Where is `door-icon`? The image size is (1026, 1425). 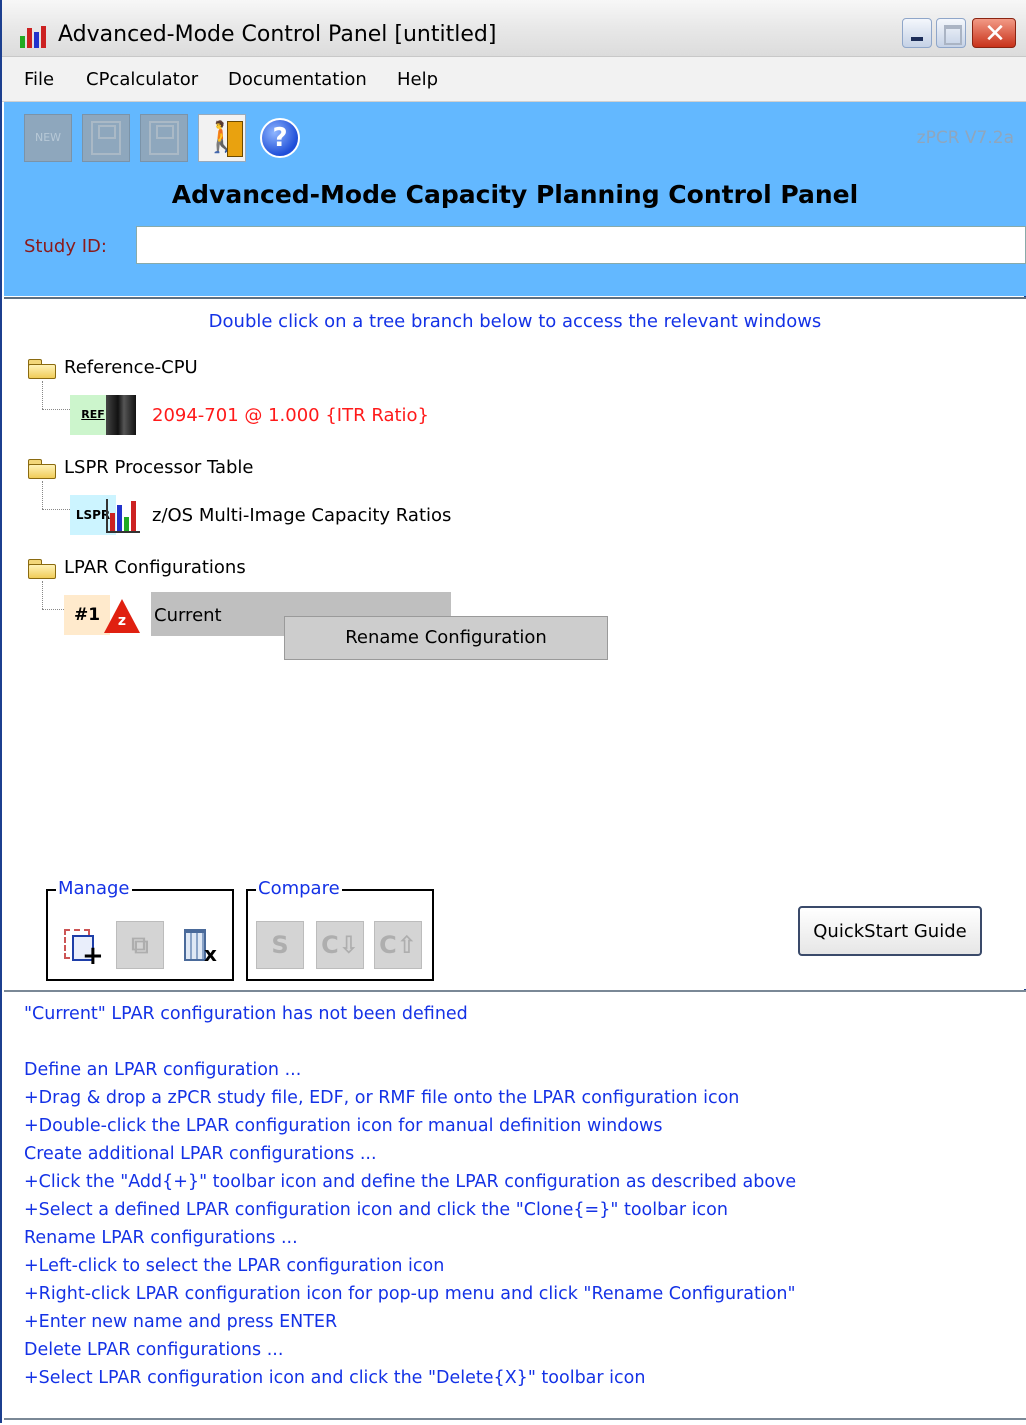 door-icon is located at coordinates (235, 139).